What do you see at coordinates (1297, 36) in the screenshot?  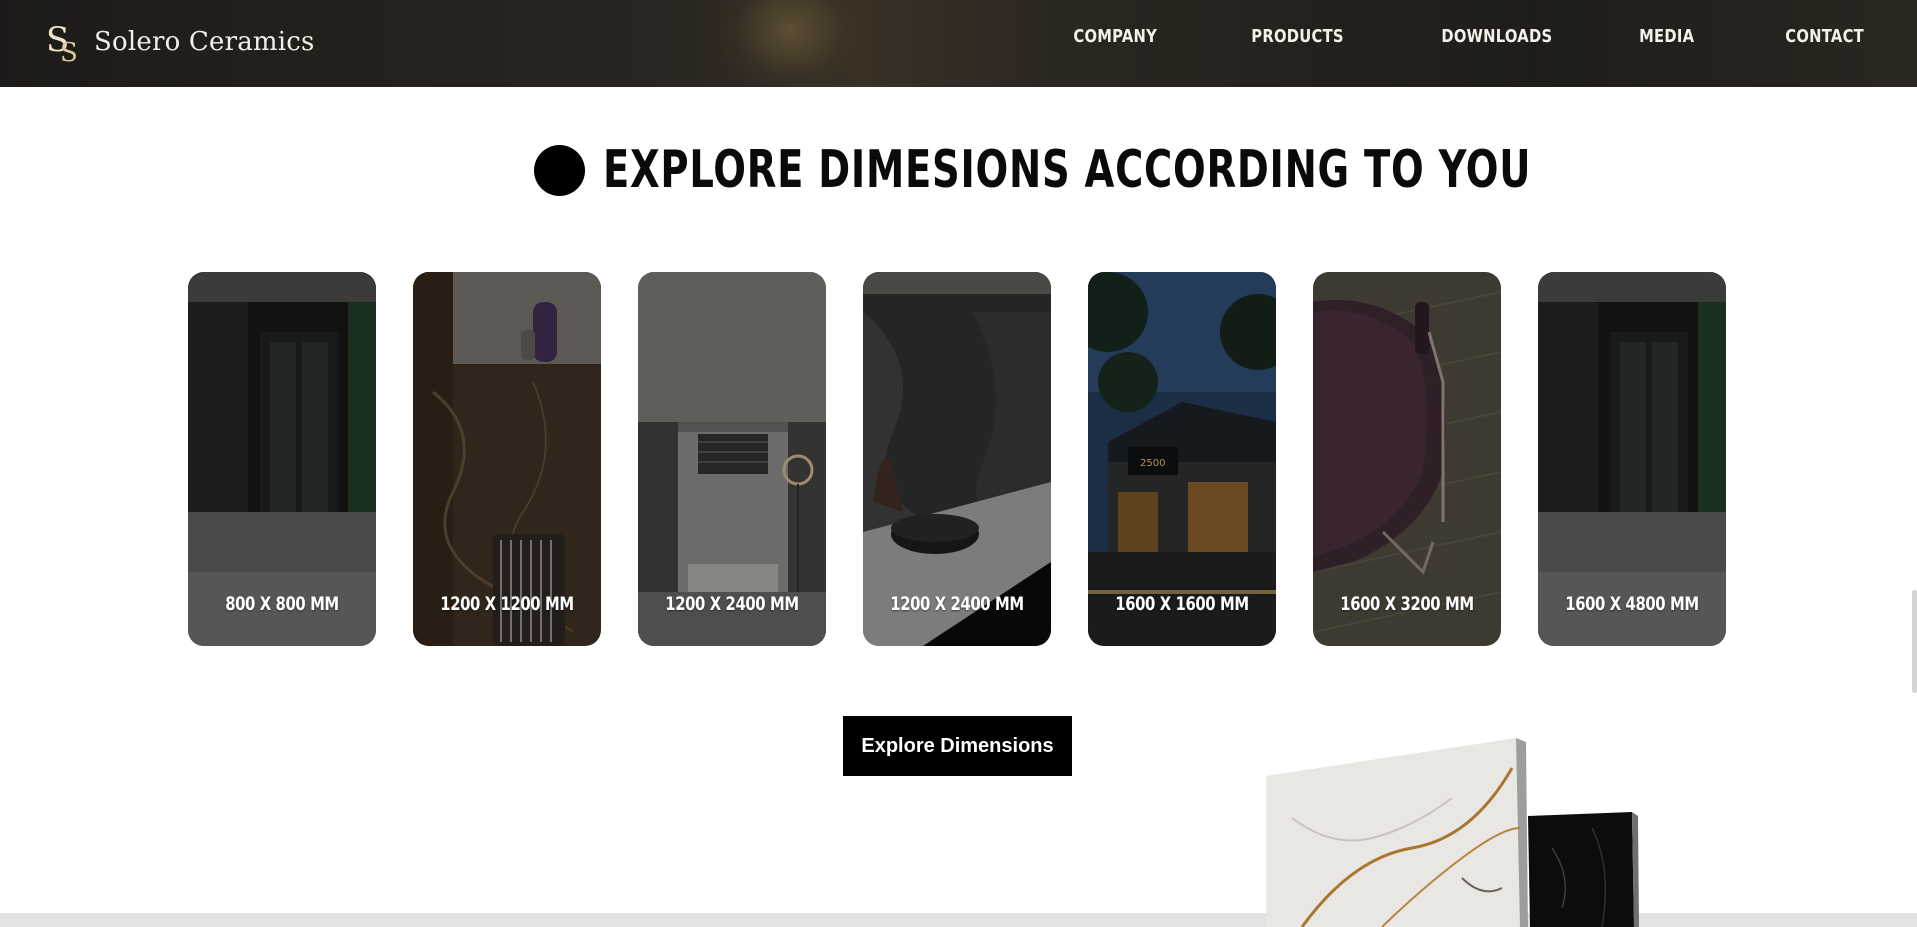 I see `nav-item-products: PRODUCTS` at bounding box center [1297, 36].